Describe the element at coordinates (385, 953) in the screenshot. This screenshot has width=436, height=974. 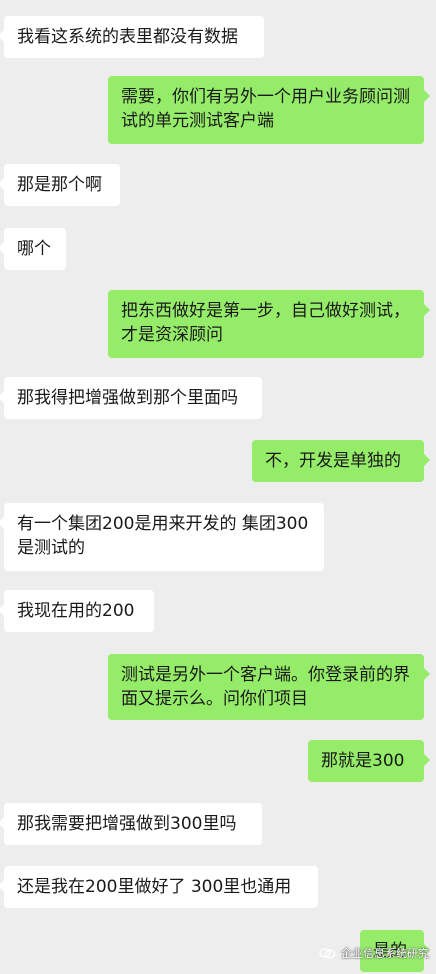
I see `watermark-text: 企业信息系统研究` at that location.